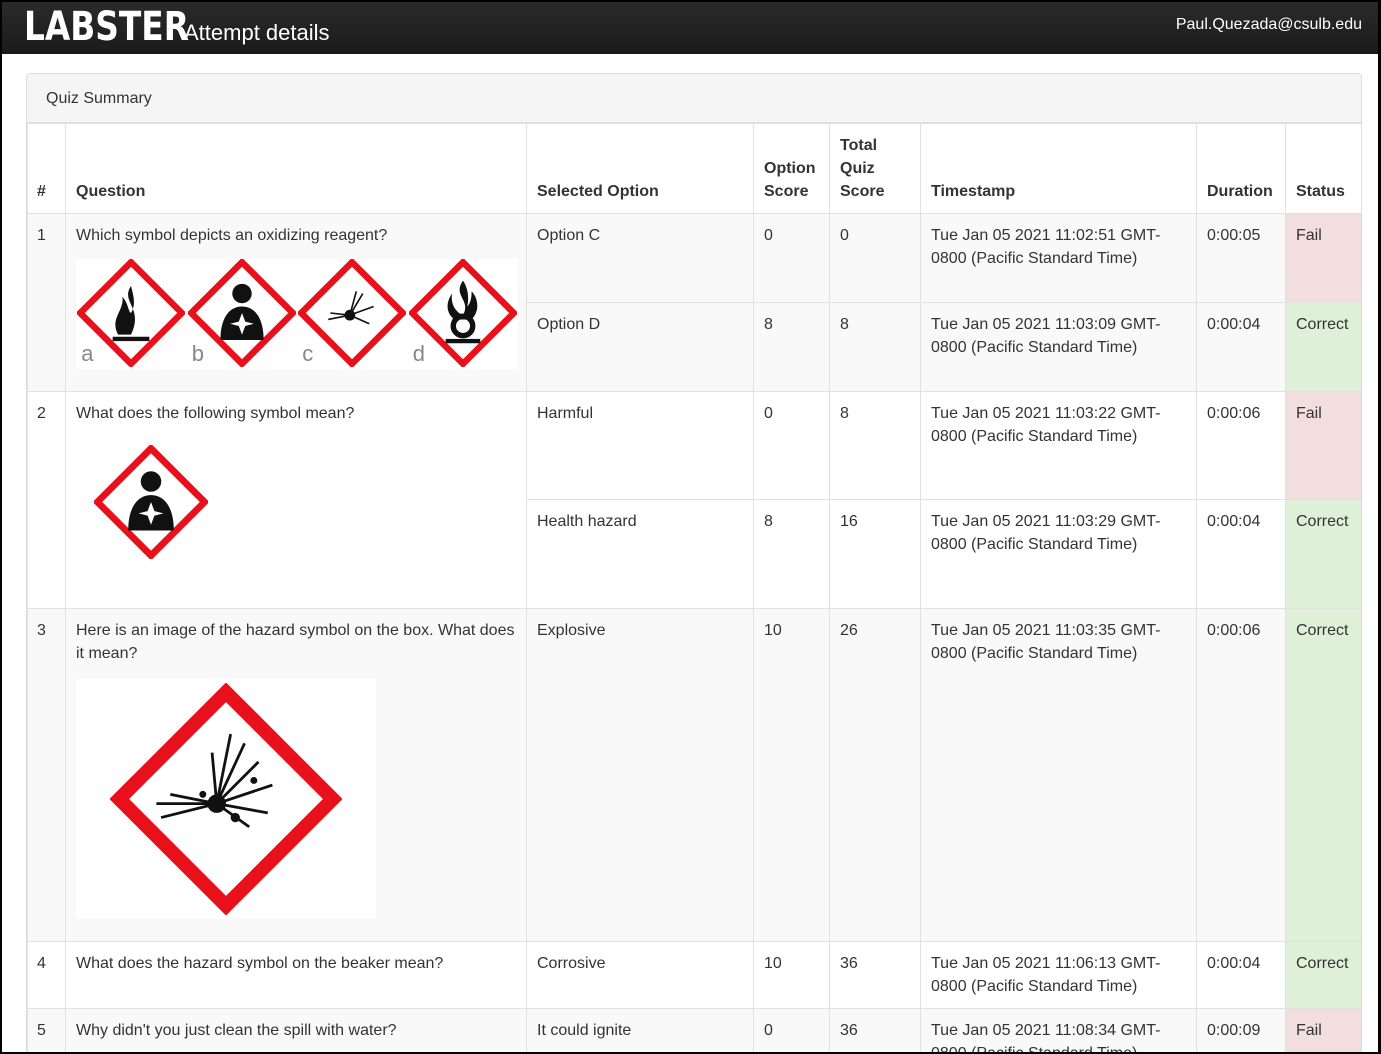  I want to click on panel-title: Quiz Summary, so click(694, 98).